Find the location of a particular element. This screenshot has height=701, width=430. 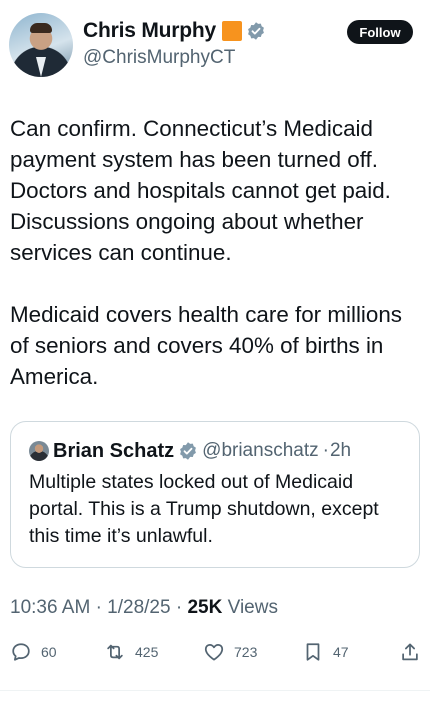

tweet-meta: 10:36 AM · 1/28/25 · 25K Views is located at coordinates (144, 608).